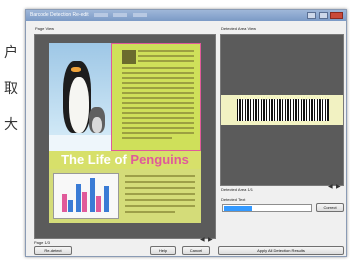 The width and height of the screenshot is (350, 260). I want to click on close-button, so click(336, 15).